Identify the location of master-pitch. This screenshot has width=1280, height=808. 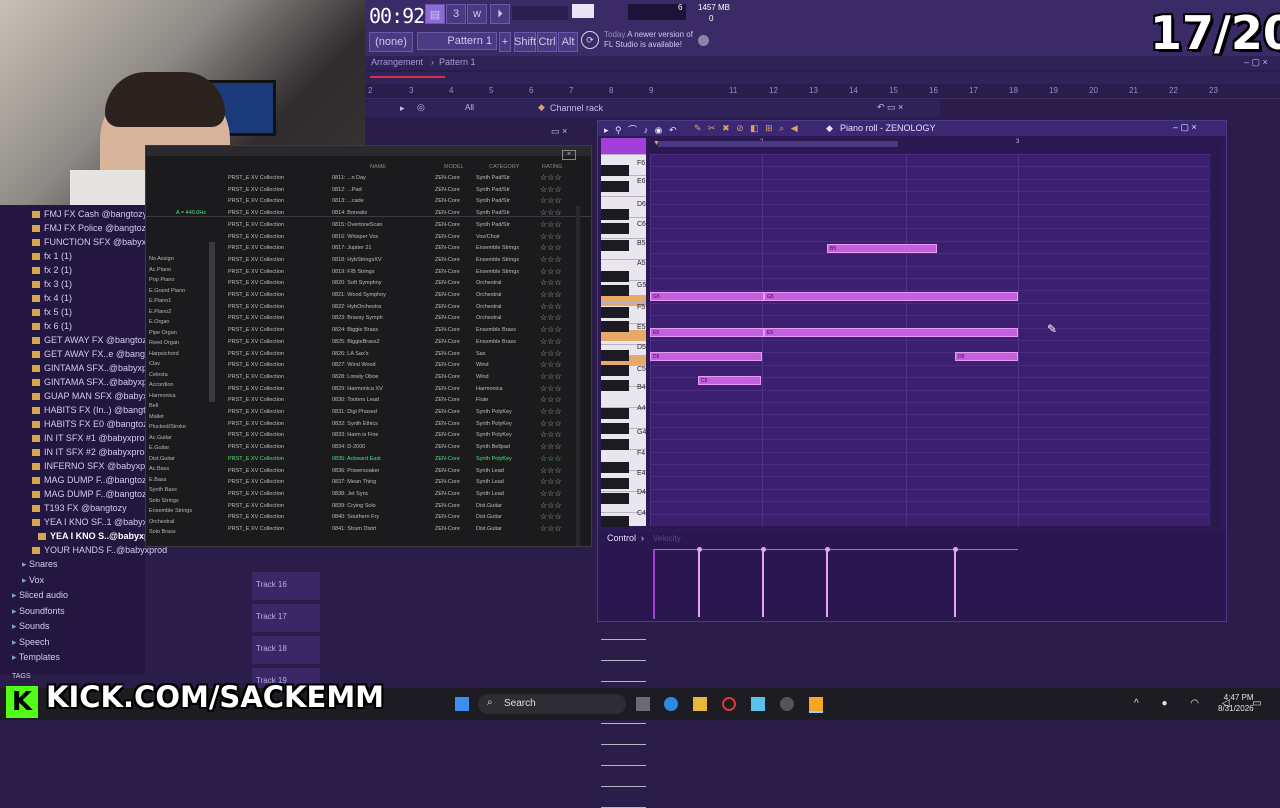
(583, 11).